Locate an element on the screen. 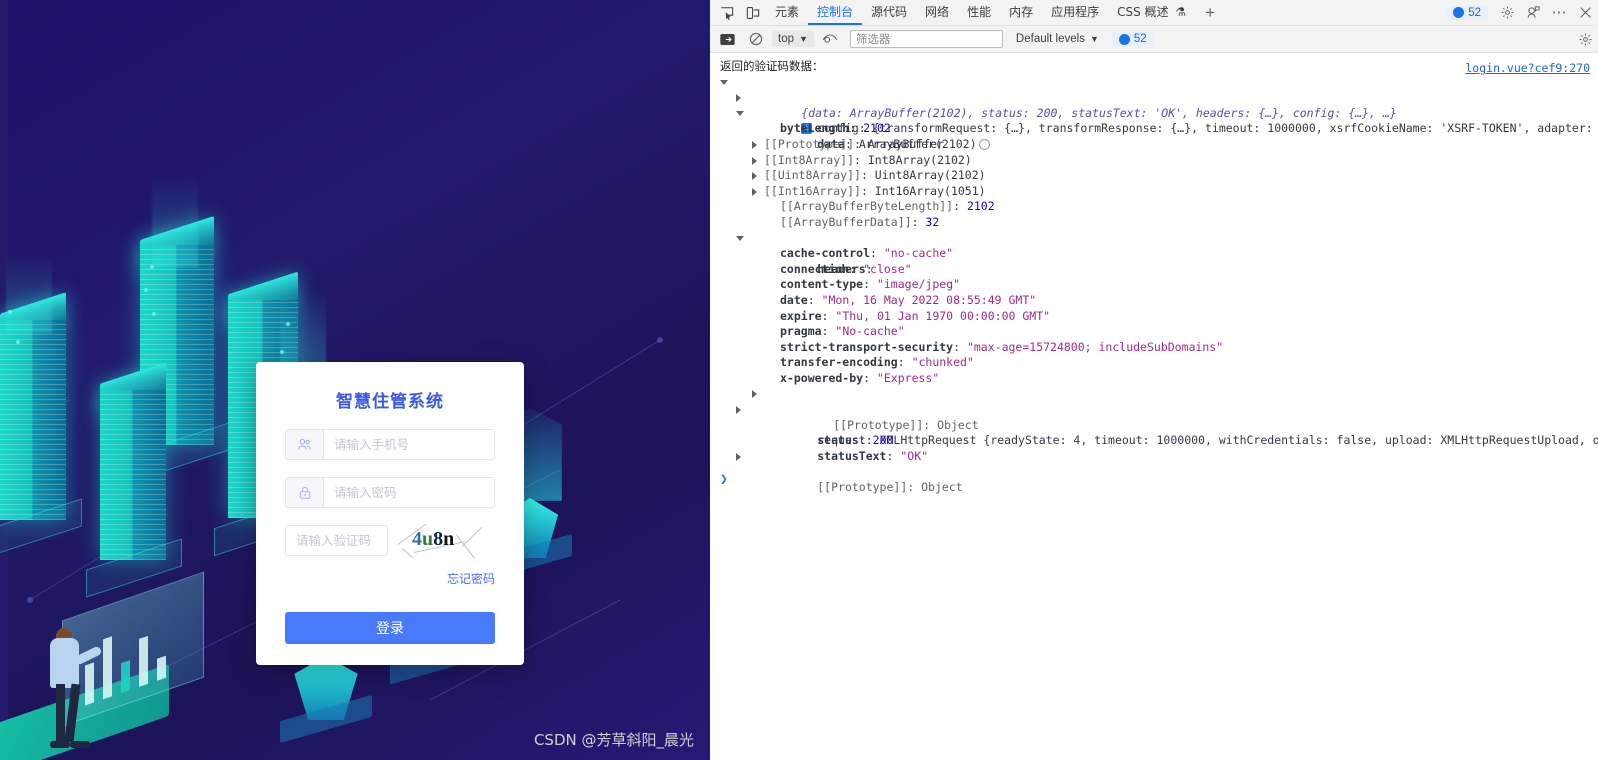 This screenshot has width=1598, height=760. arraybuffer-row: [[Uint8Array]]: Uint8Array(2102) is located at coordinates (1154, 176).